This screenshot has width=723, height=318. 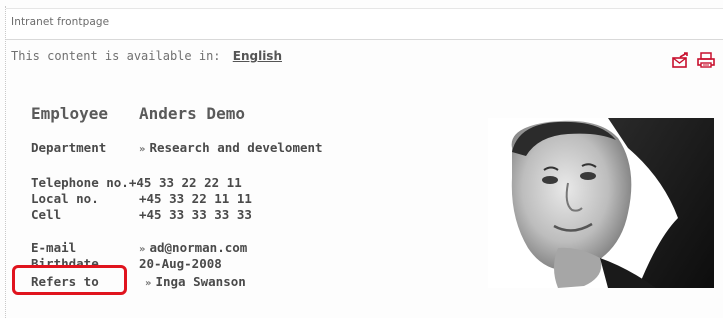 I want to click on email-row: E-mail » ad@norman.com, so click(x=139, y=248).